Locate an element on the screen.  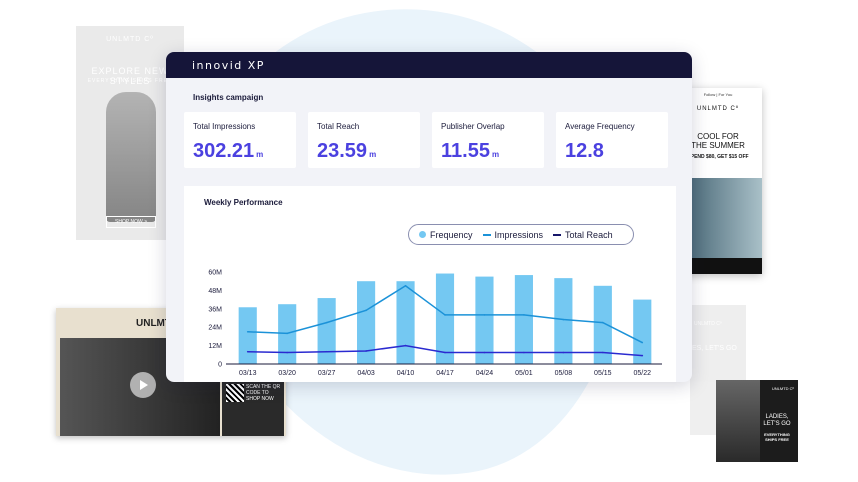
kpi-number: 12.8 is located at coordinates (584, 151).